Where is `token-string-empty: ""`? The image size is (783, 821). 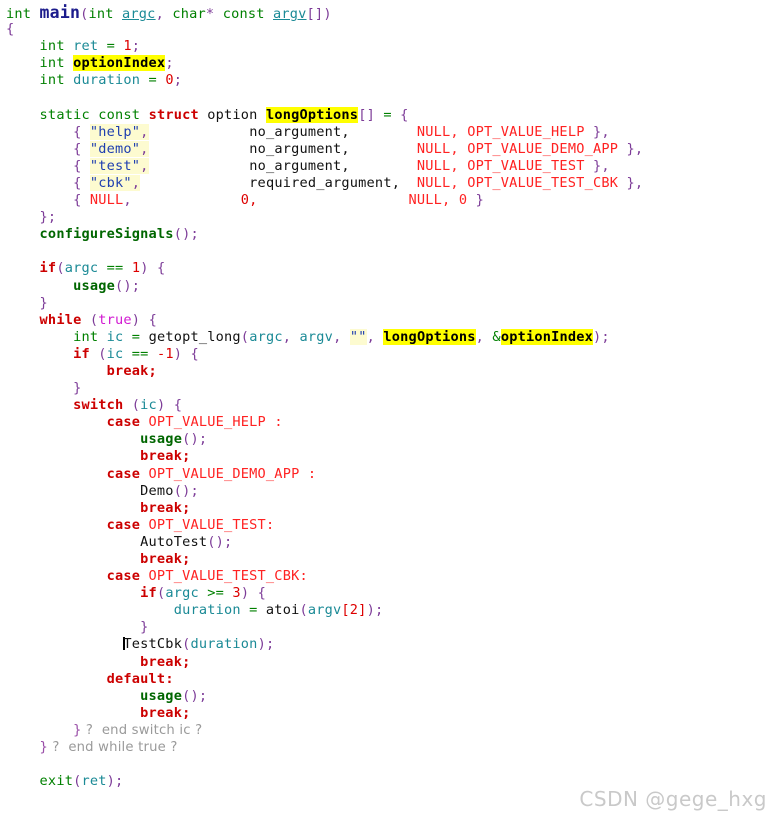
token-string-empty: "" is located at coordinates (358, 336).